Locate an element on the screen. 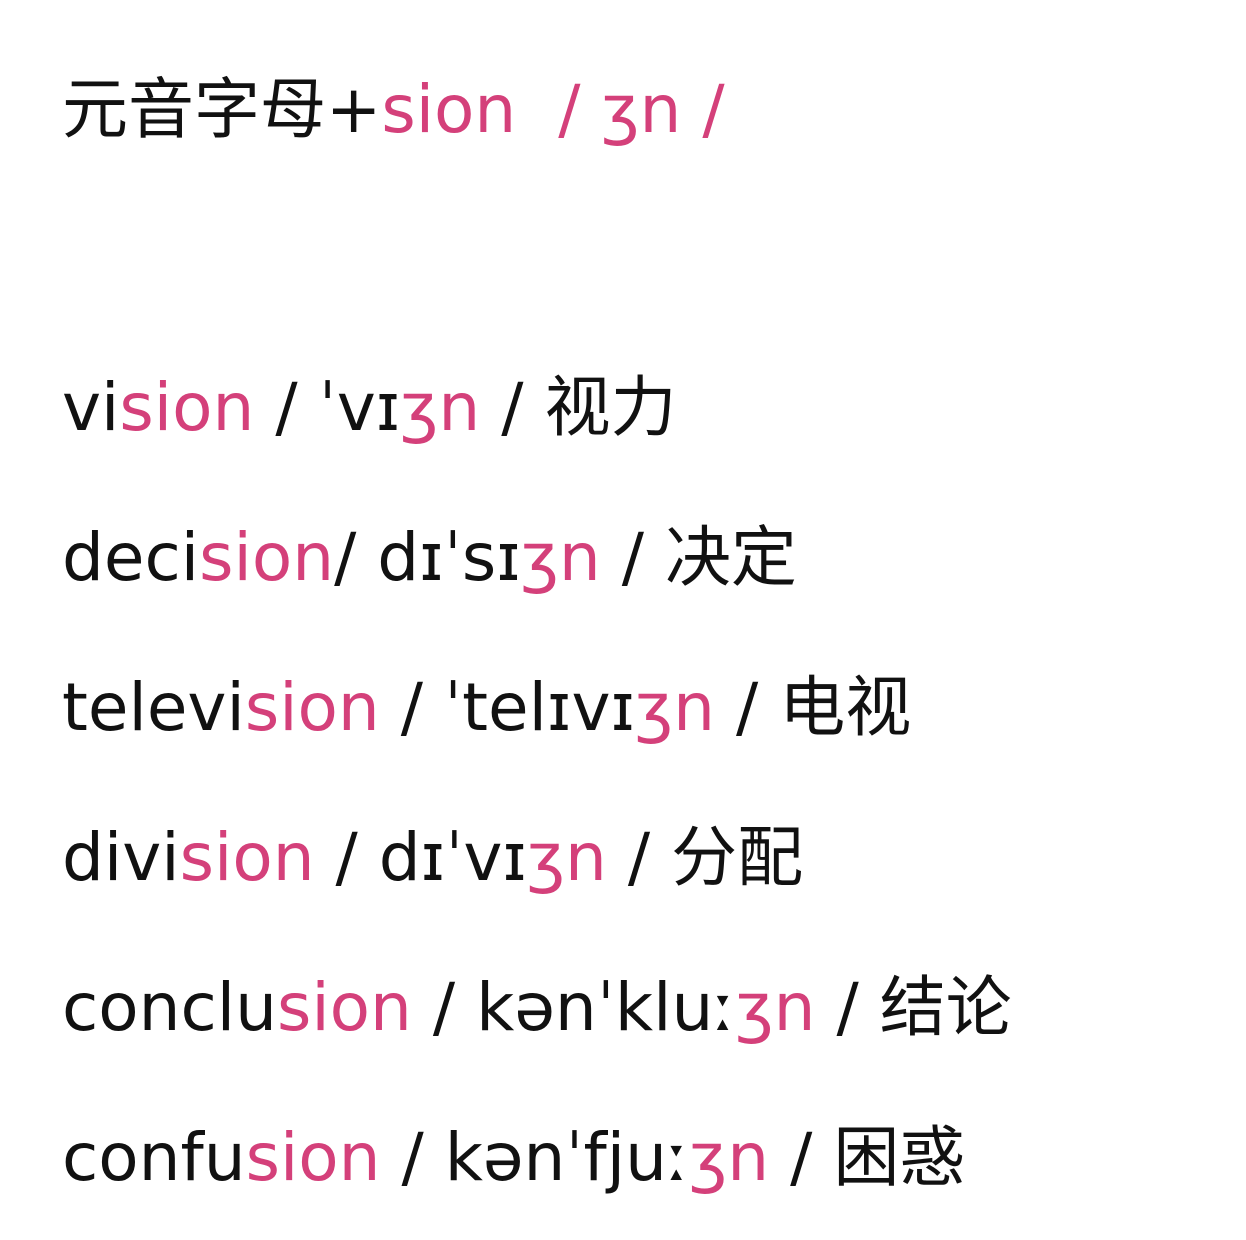 The width and height of the screenshot is (1246, 1240). title-suffix: sion is located at coordinates (449, 109).